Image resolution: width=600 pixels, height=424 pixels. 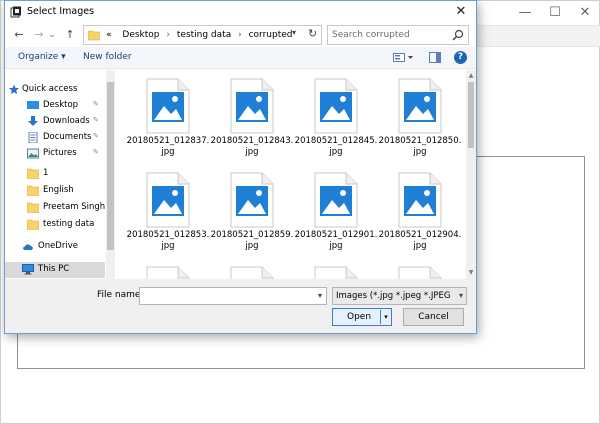 I want to click on breadcrumb-item-testing-data: testing data, so click(x=204, y=35).